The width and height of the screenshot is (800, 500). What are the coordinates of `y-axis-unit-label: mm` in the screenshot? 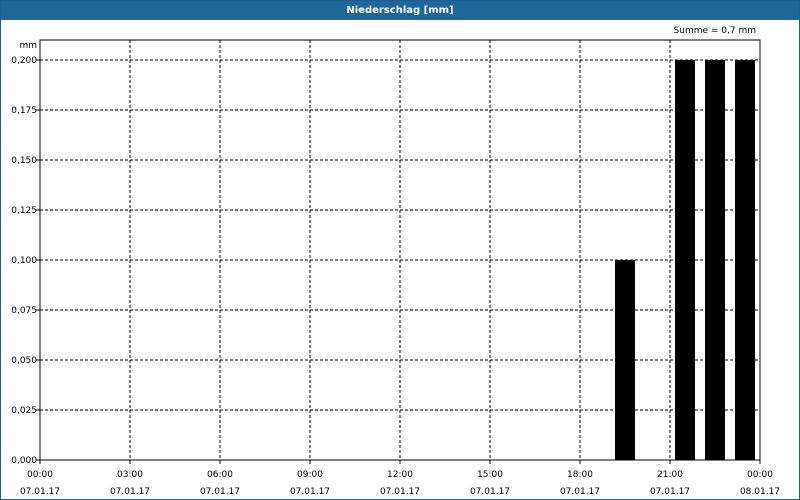 It's located at (28, 46).